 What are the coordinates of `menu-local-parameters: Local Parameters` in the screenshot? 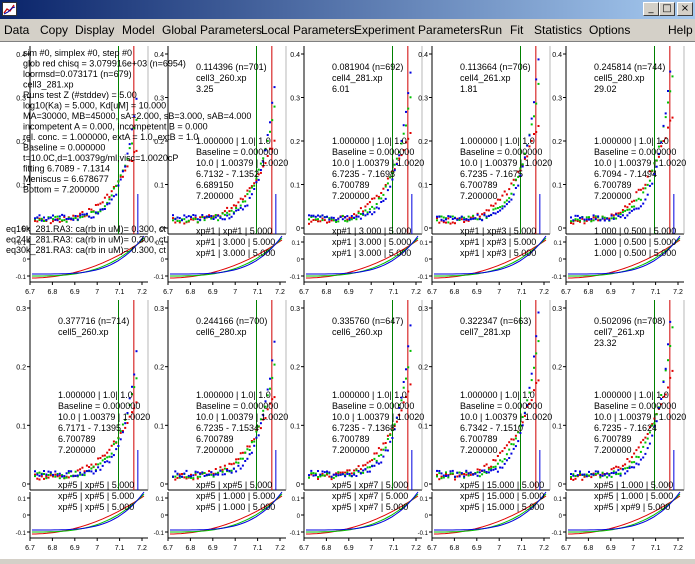 It's located at (308, 30).